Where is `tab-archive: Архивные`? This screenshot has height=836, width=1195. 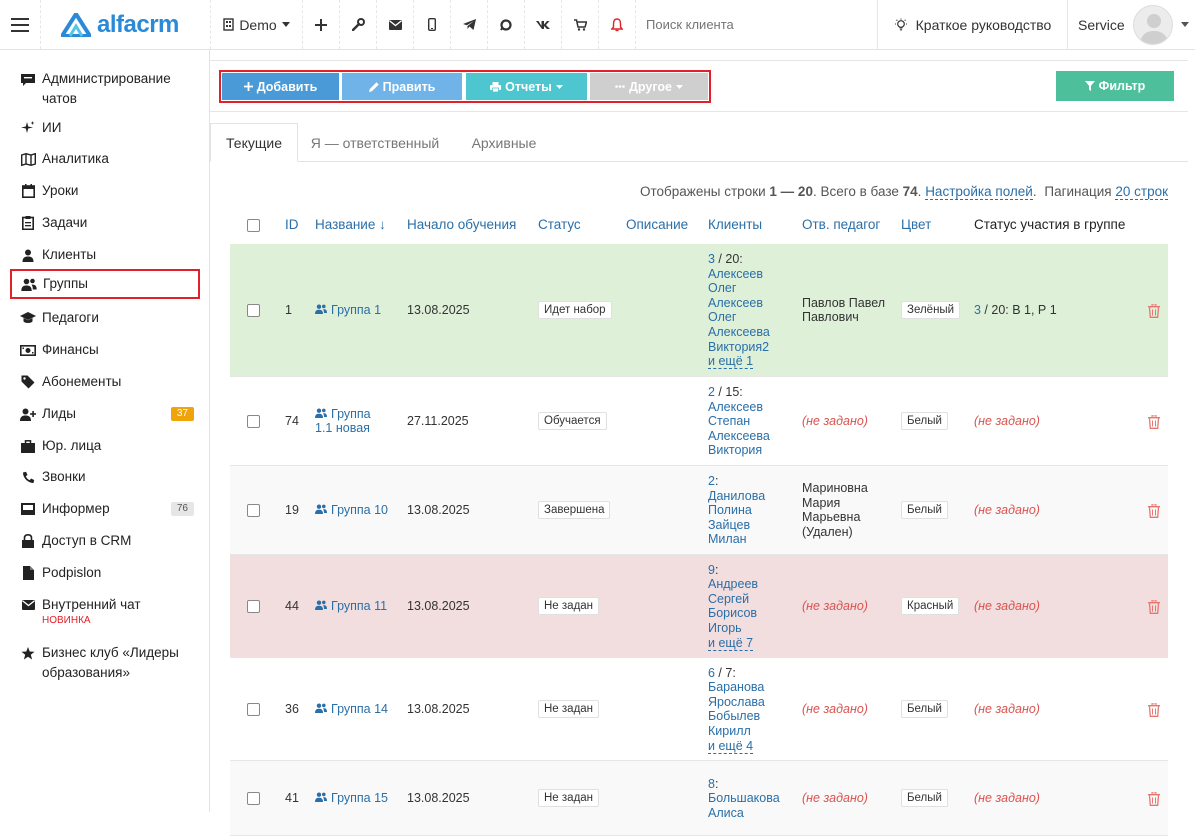 tab-archive: Архивные is located at coordinates (504, 142).